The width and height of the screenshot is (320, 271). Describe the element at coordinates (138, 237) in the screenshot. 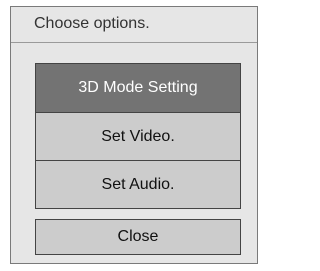

I see `close-button: Close` at that location.